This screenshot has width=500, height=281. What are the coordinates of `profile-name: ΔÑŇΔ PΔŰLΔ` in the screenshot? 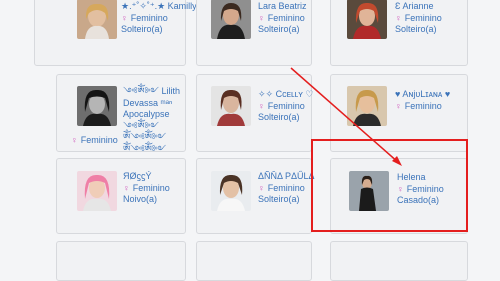 It's located at (286, 177).